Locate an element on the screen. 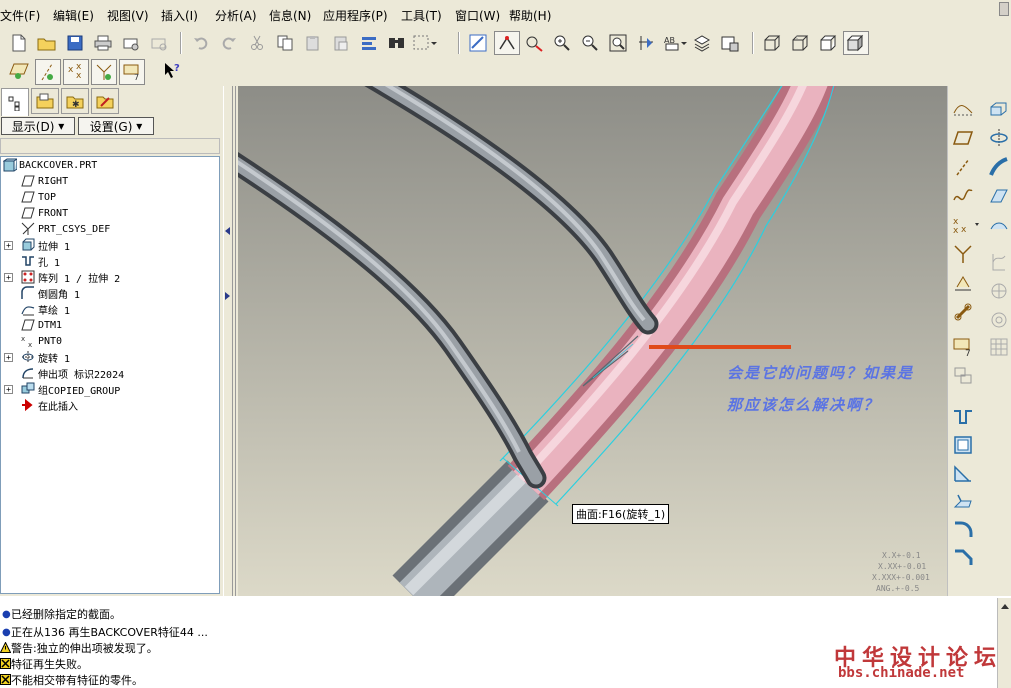 This screenshot has width=1011, height=688. round-tool-icon is located at coordinates (963, 529).